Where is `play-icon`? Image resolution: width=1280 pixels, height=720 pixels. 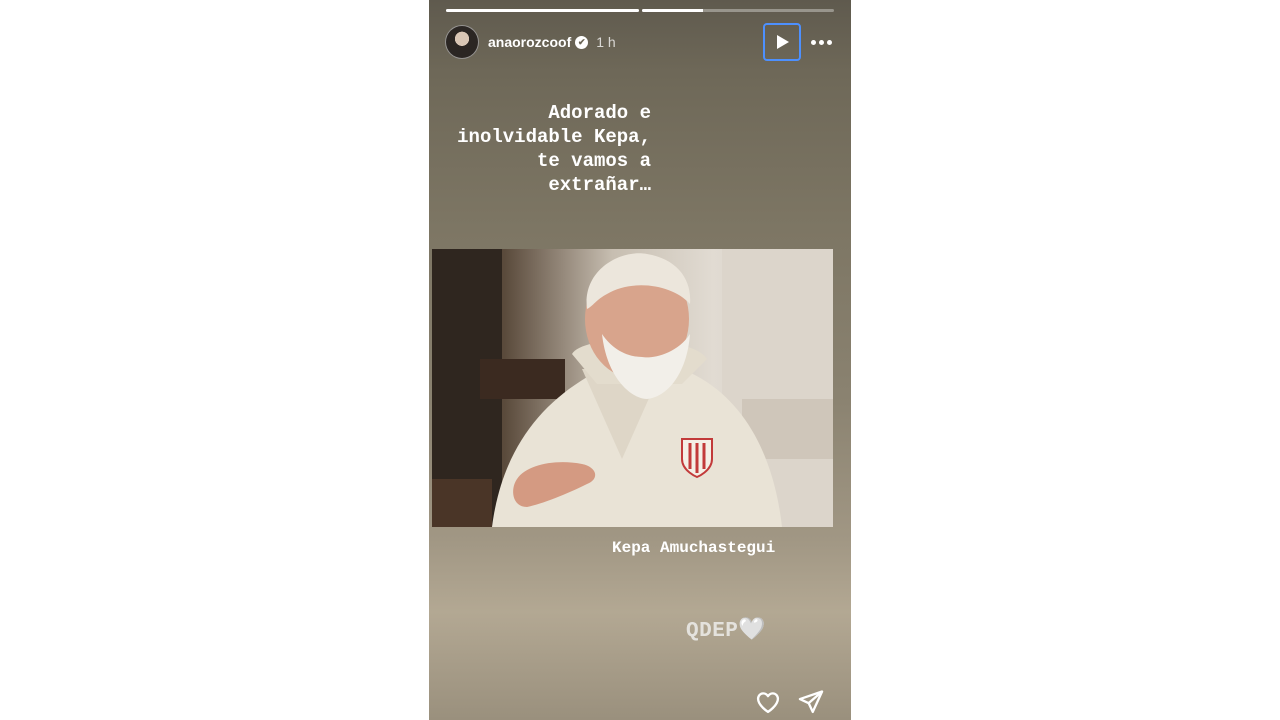
play-icon is located at coordinates (783, 42).